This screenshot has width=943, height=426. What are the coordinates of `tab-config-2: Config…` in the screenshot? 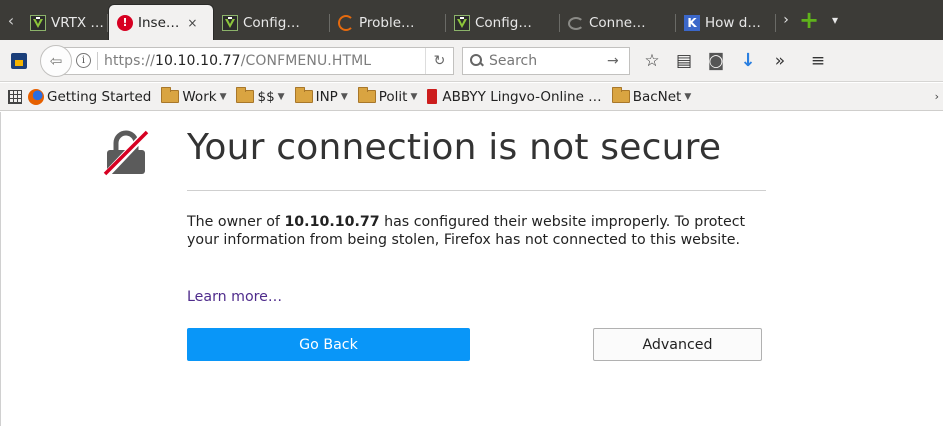 It's located at (503, 23).